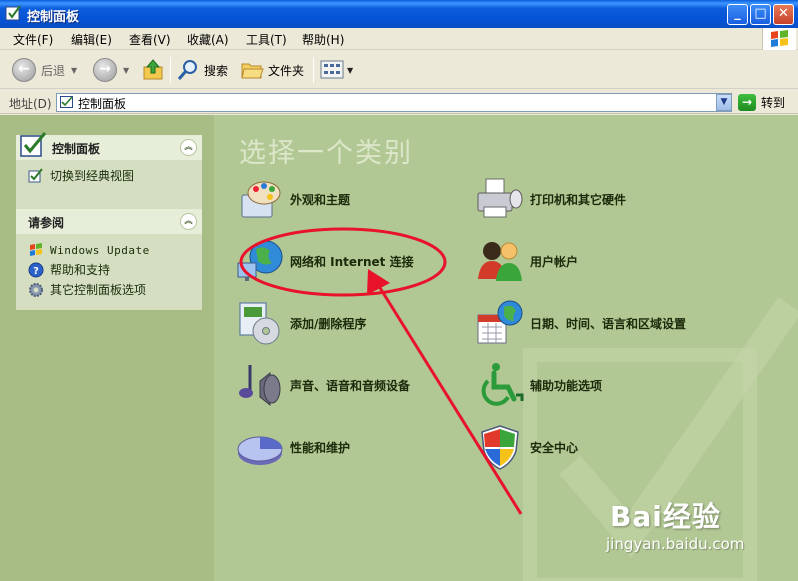  I want to click on close-button: ✕, so click(783, 14).